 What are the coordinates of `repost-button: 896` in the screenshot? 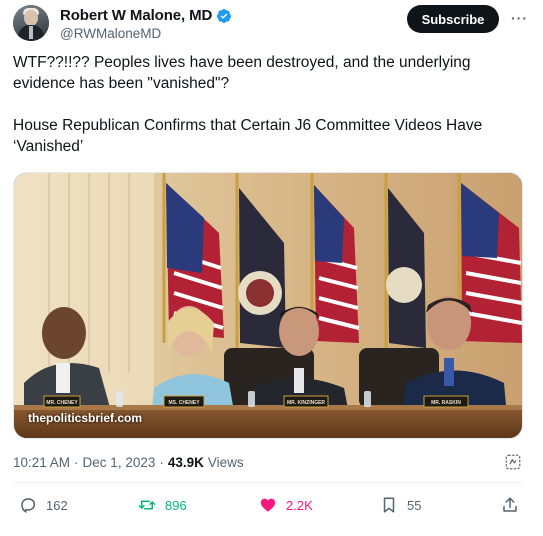 It's located at (162, 505).